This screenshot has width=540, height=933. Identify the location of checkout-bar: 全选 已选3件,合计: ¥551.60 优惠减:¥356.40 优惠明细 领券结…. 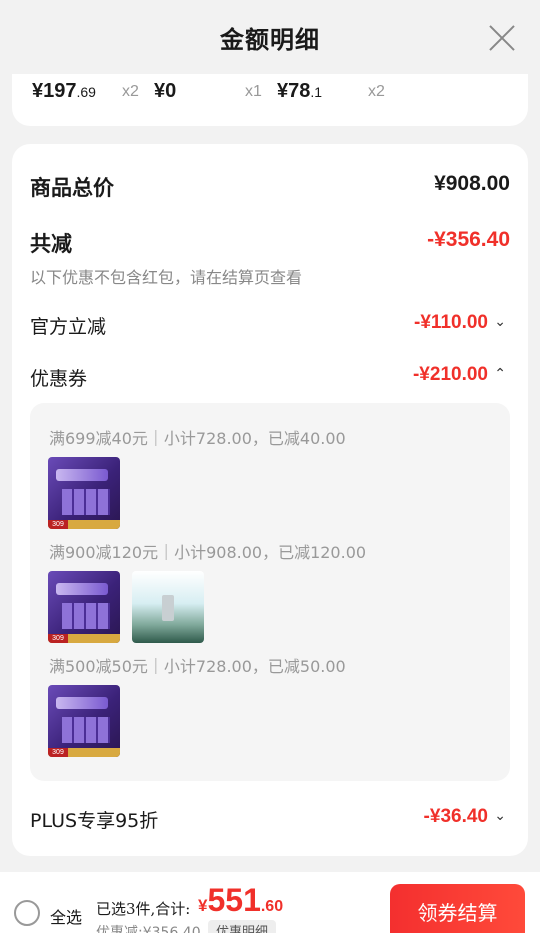
(270, 902).